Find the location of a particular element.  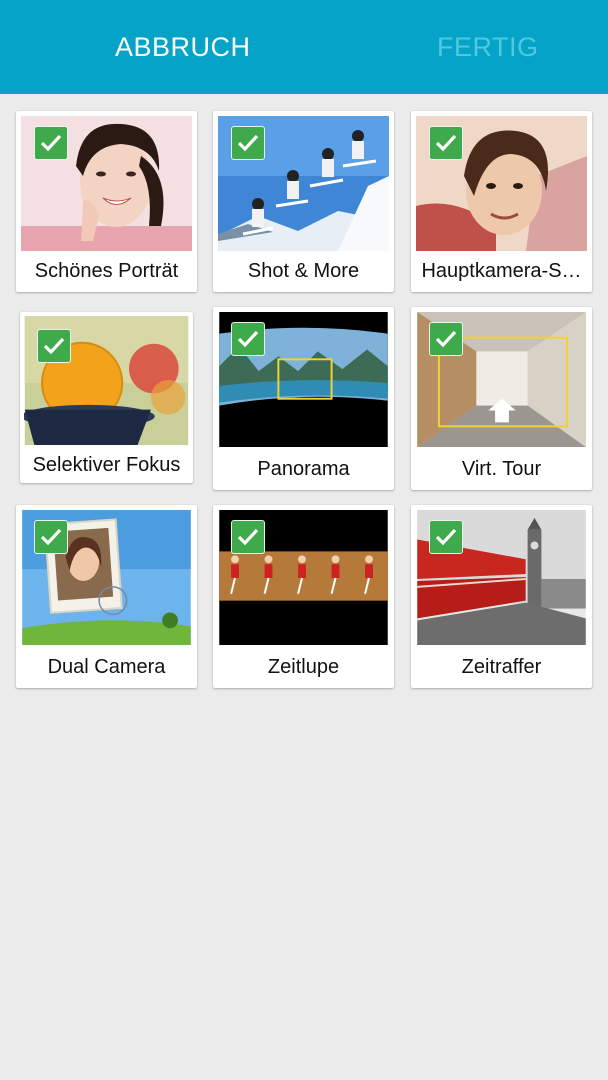

mode-card-slow-motion: Zeitlupe is located at coordinates (303, 596).